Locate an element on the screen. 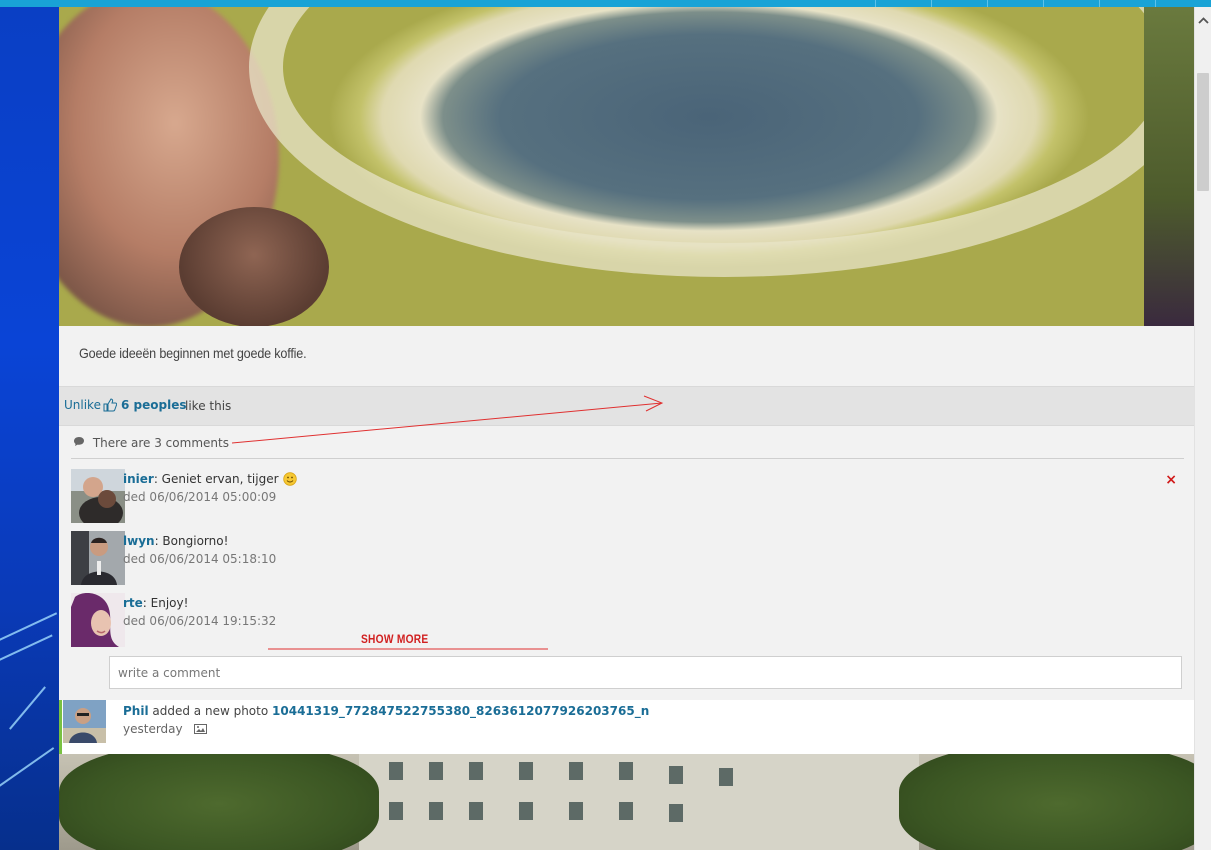 This screenshot has width=1211, height=850. comment-bubble-icon is located at coordinates (79, 443).